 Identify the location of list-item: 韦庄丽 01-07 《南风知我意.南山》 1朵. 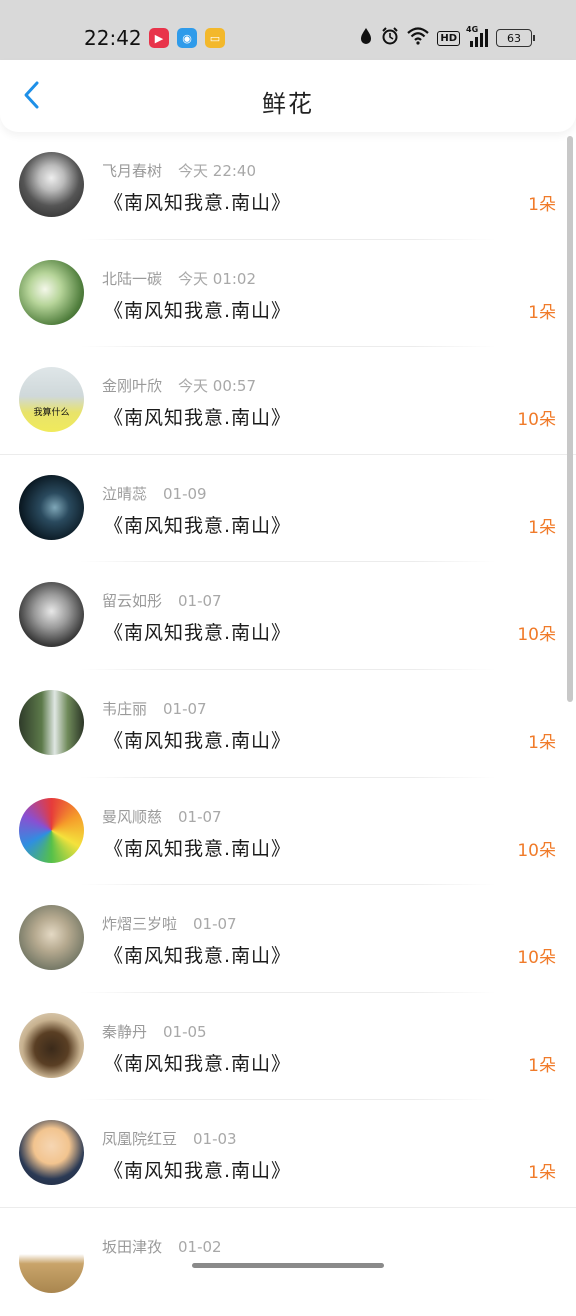
(288, 724).